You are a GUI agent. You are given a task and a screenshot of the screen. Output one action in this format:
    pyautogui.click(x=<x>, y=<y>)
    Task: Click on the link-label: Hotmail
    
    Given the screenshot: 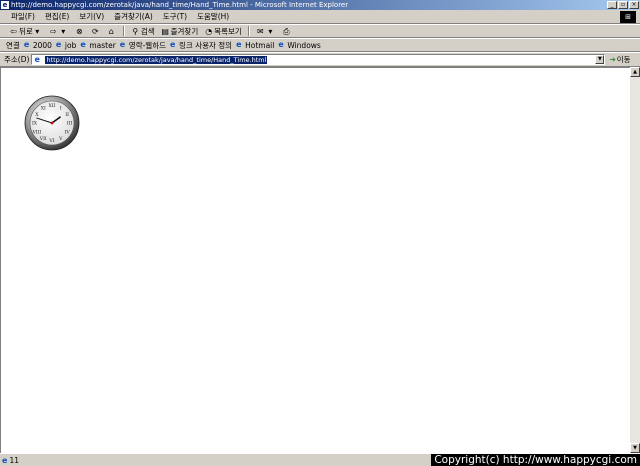 What is the action you would take?
    pyautogui.click(x=260, y=45)
    